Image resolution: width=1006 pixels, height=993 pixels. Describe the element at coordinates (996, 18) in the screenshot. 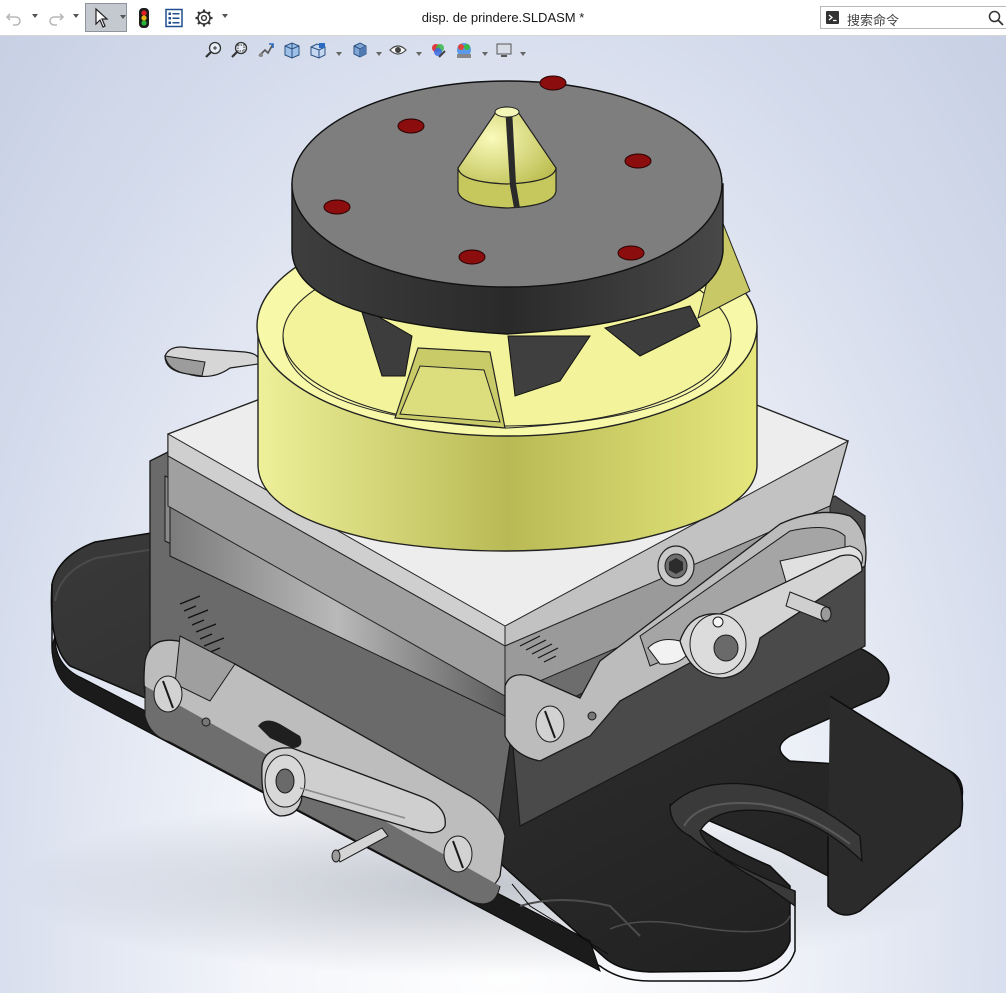

I see `search-icon` at that location.